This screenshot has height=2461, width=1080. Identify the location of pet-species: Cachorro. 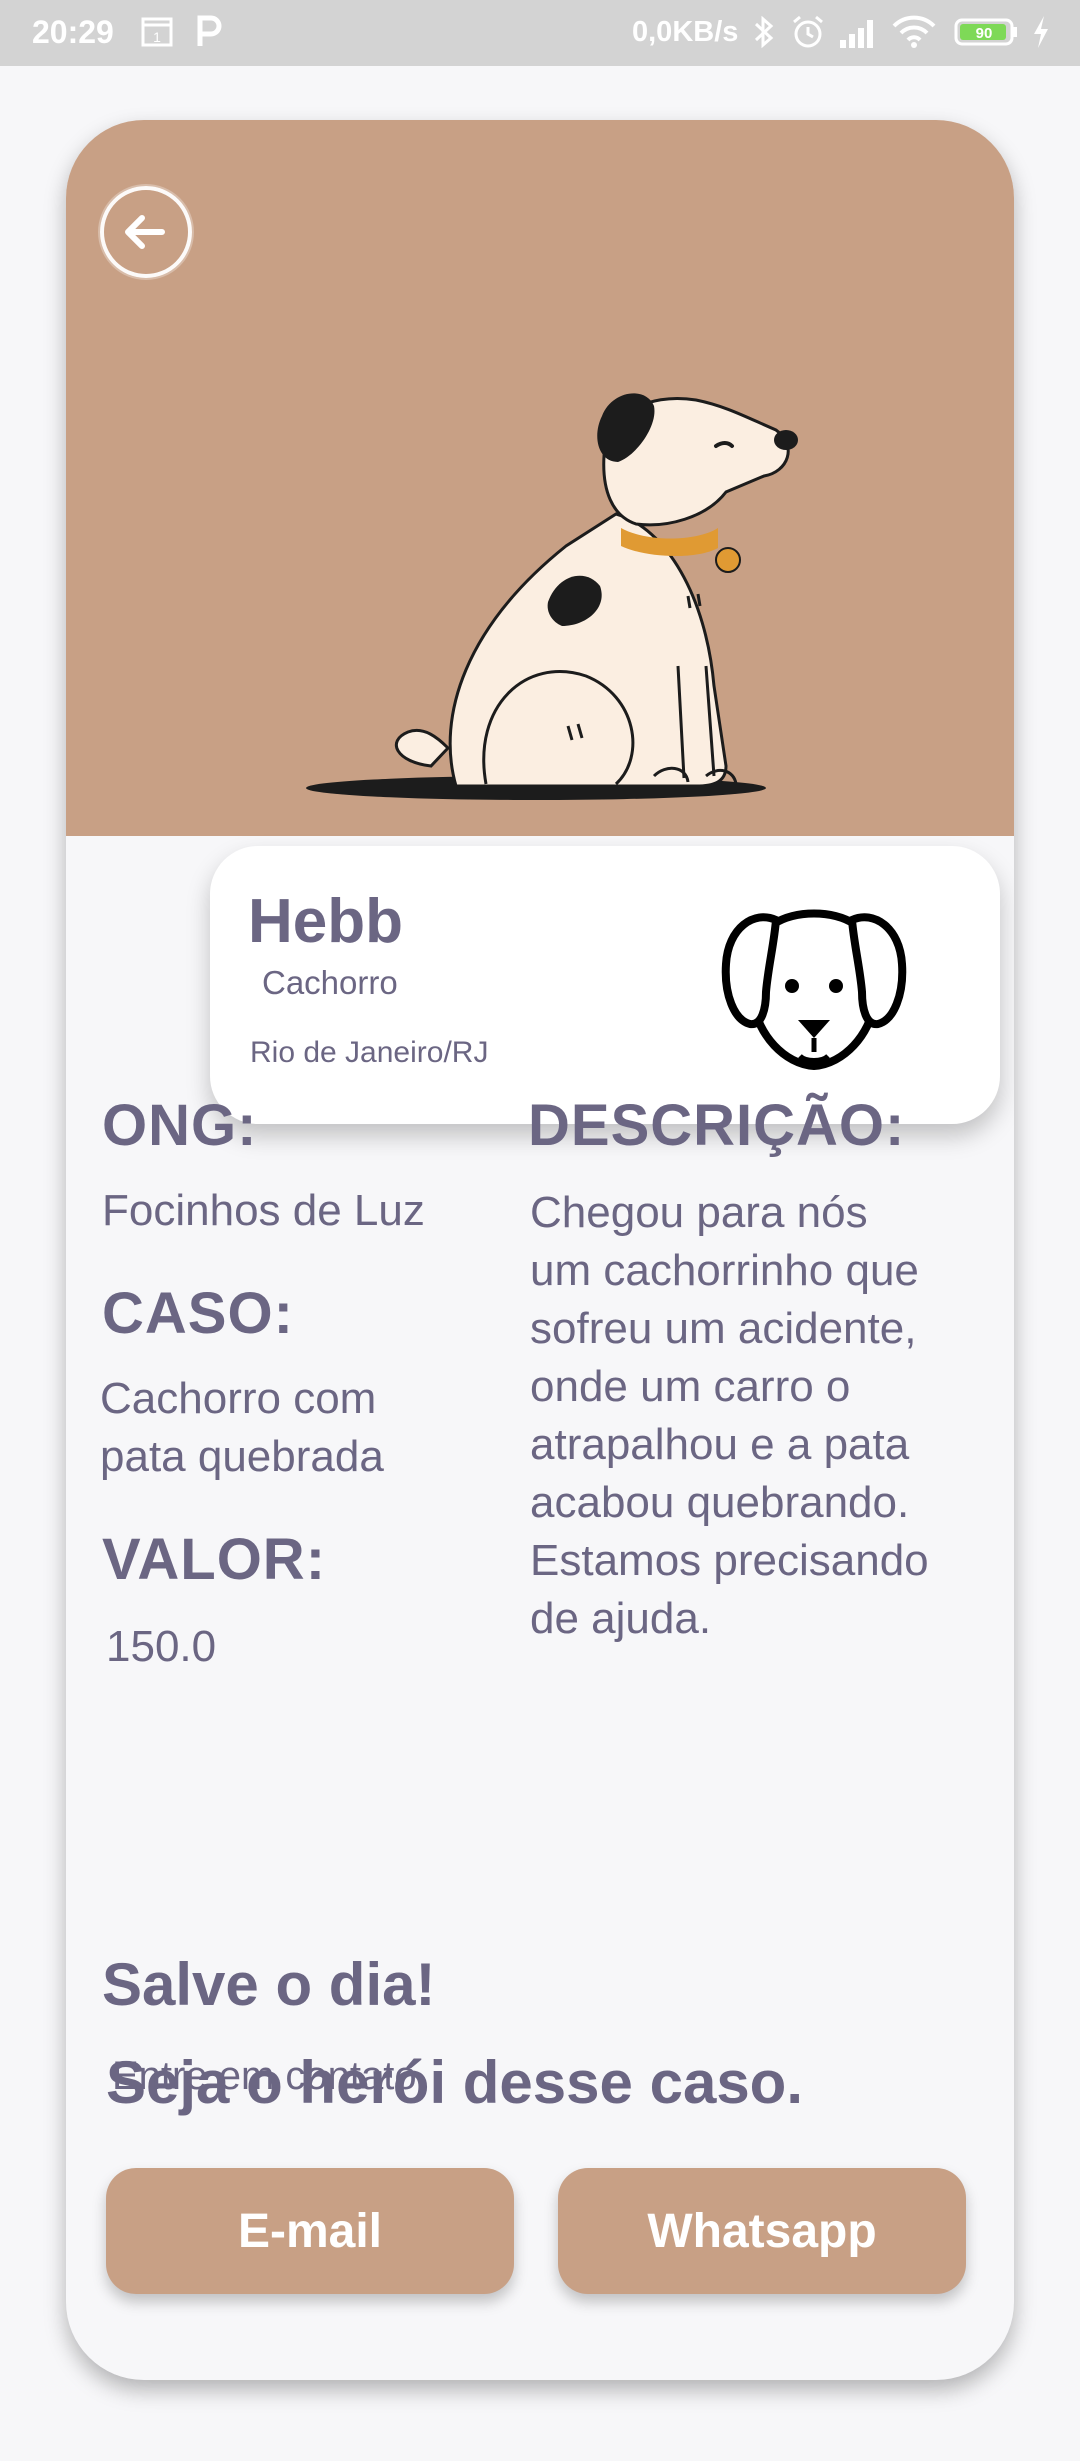
(330, 982).